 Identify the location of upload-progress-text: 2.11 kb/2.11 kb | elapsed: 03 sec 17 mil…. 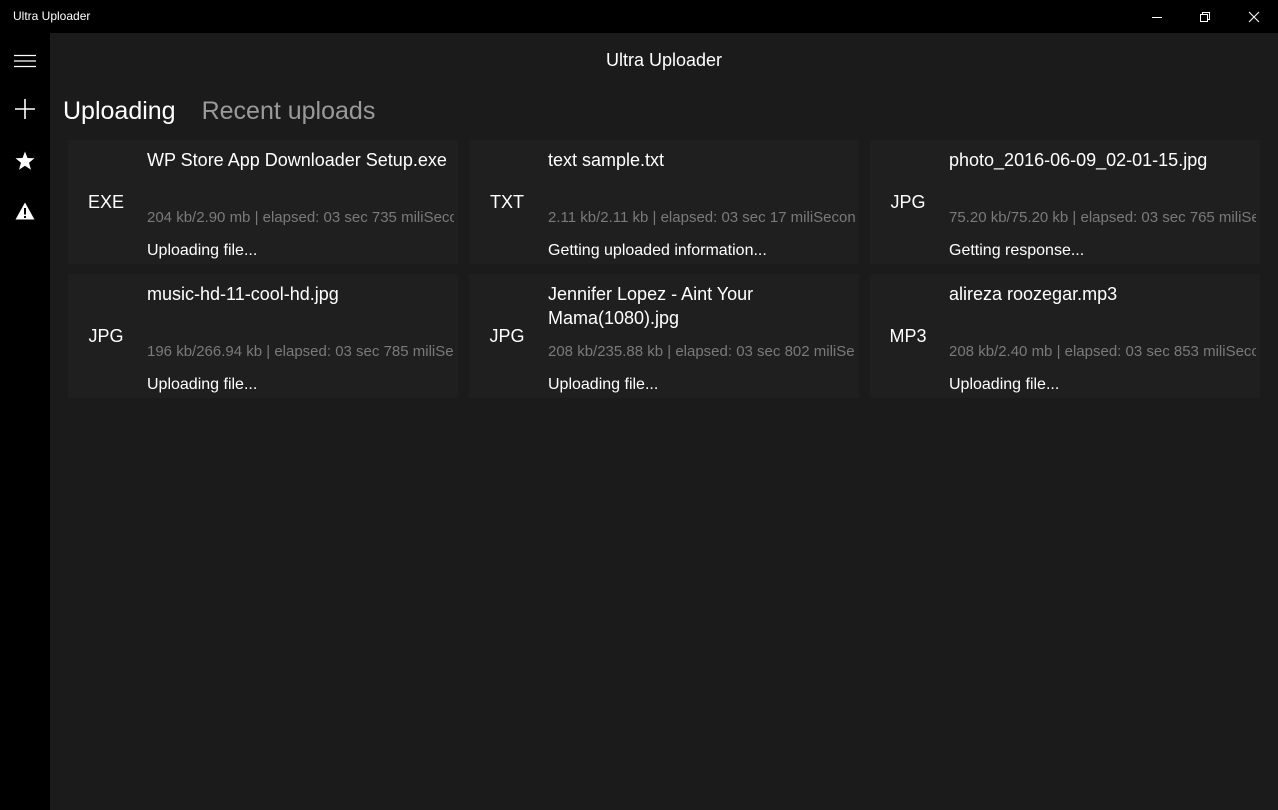
(701, 217).